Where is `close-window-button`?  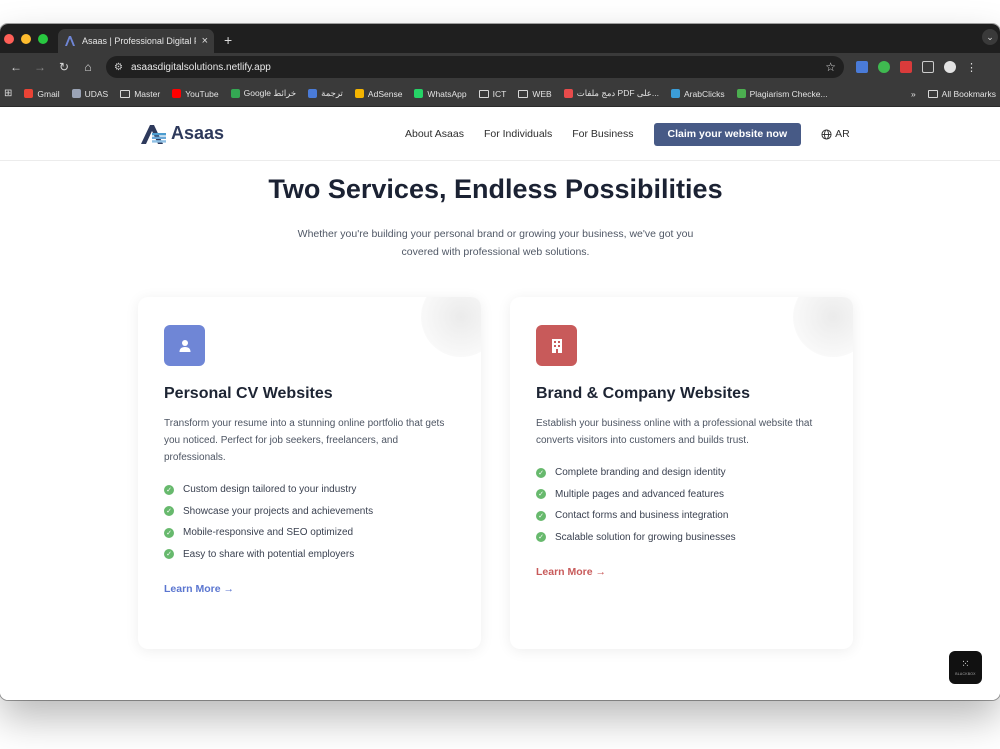 close-window-button is located at coordinates (9, 39).